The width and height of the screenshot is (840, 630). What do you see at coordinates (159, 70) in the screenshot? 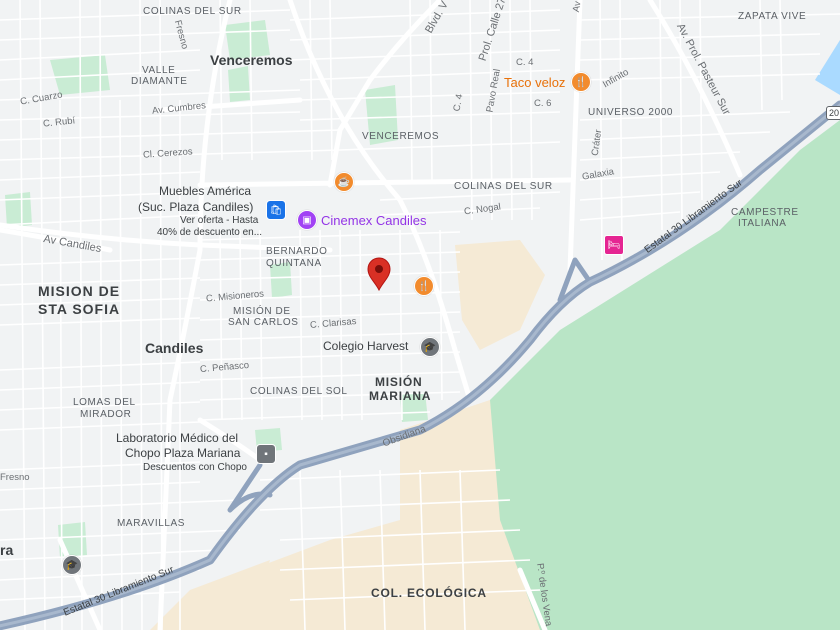
I see `area-label: VALLE` at bounding box center [159, 70].